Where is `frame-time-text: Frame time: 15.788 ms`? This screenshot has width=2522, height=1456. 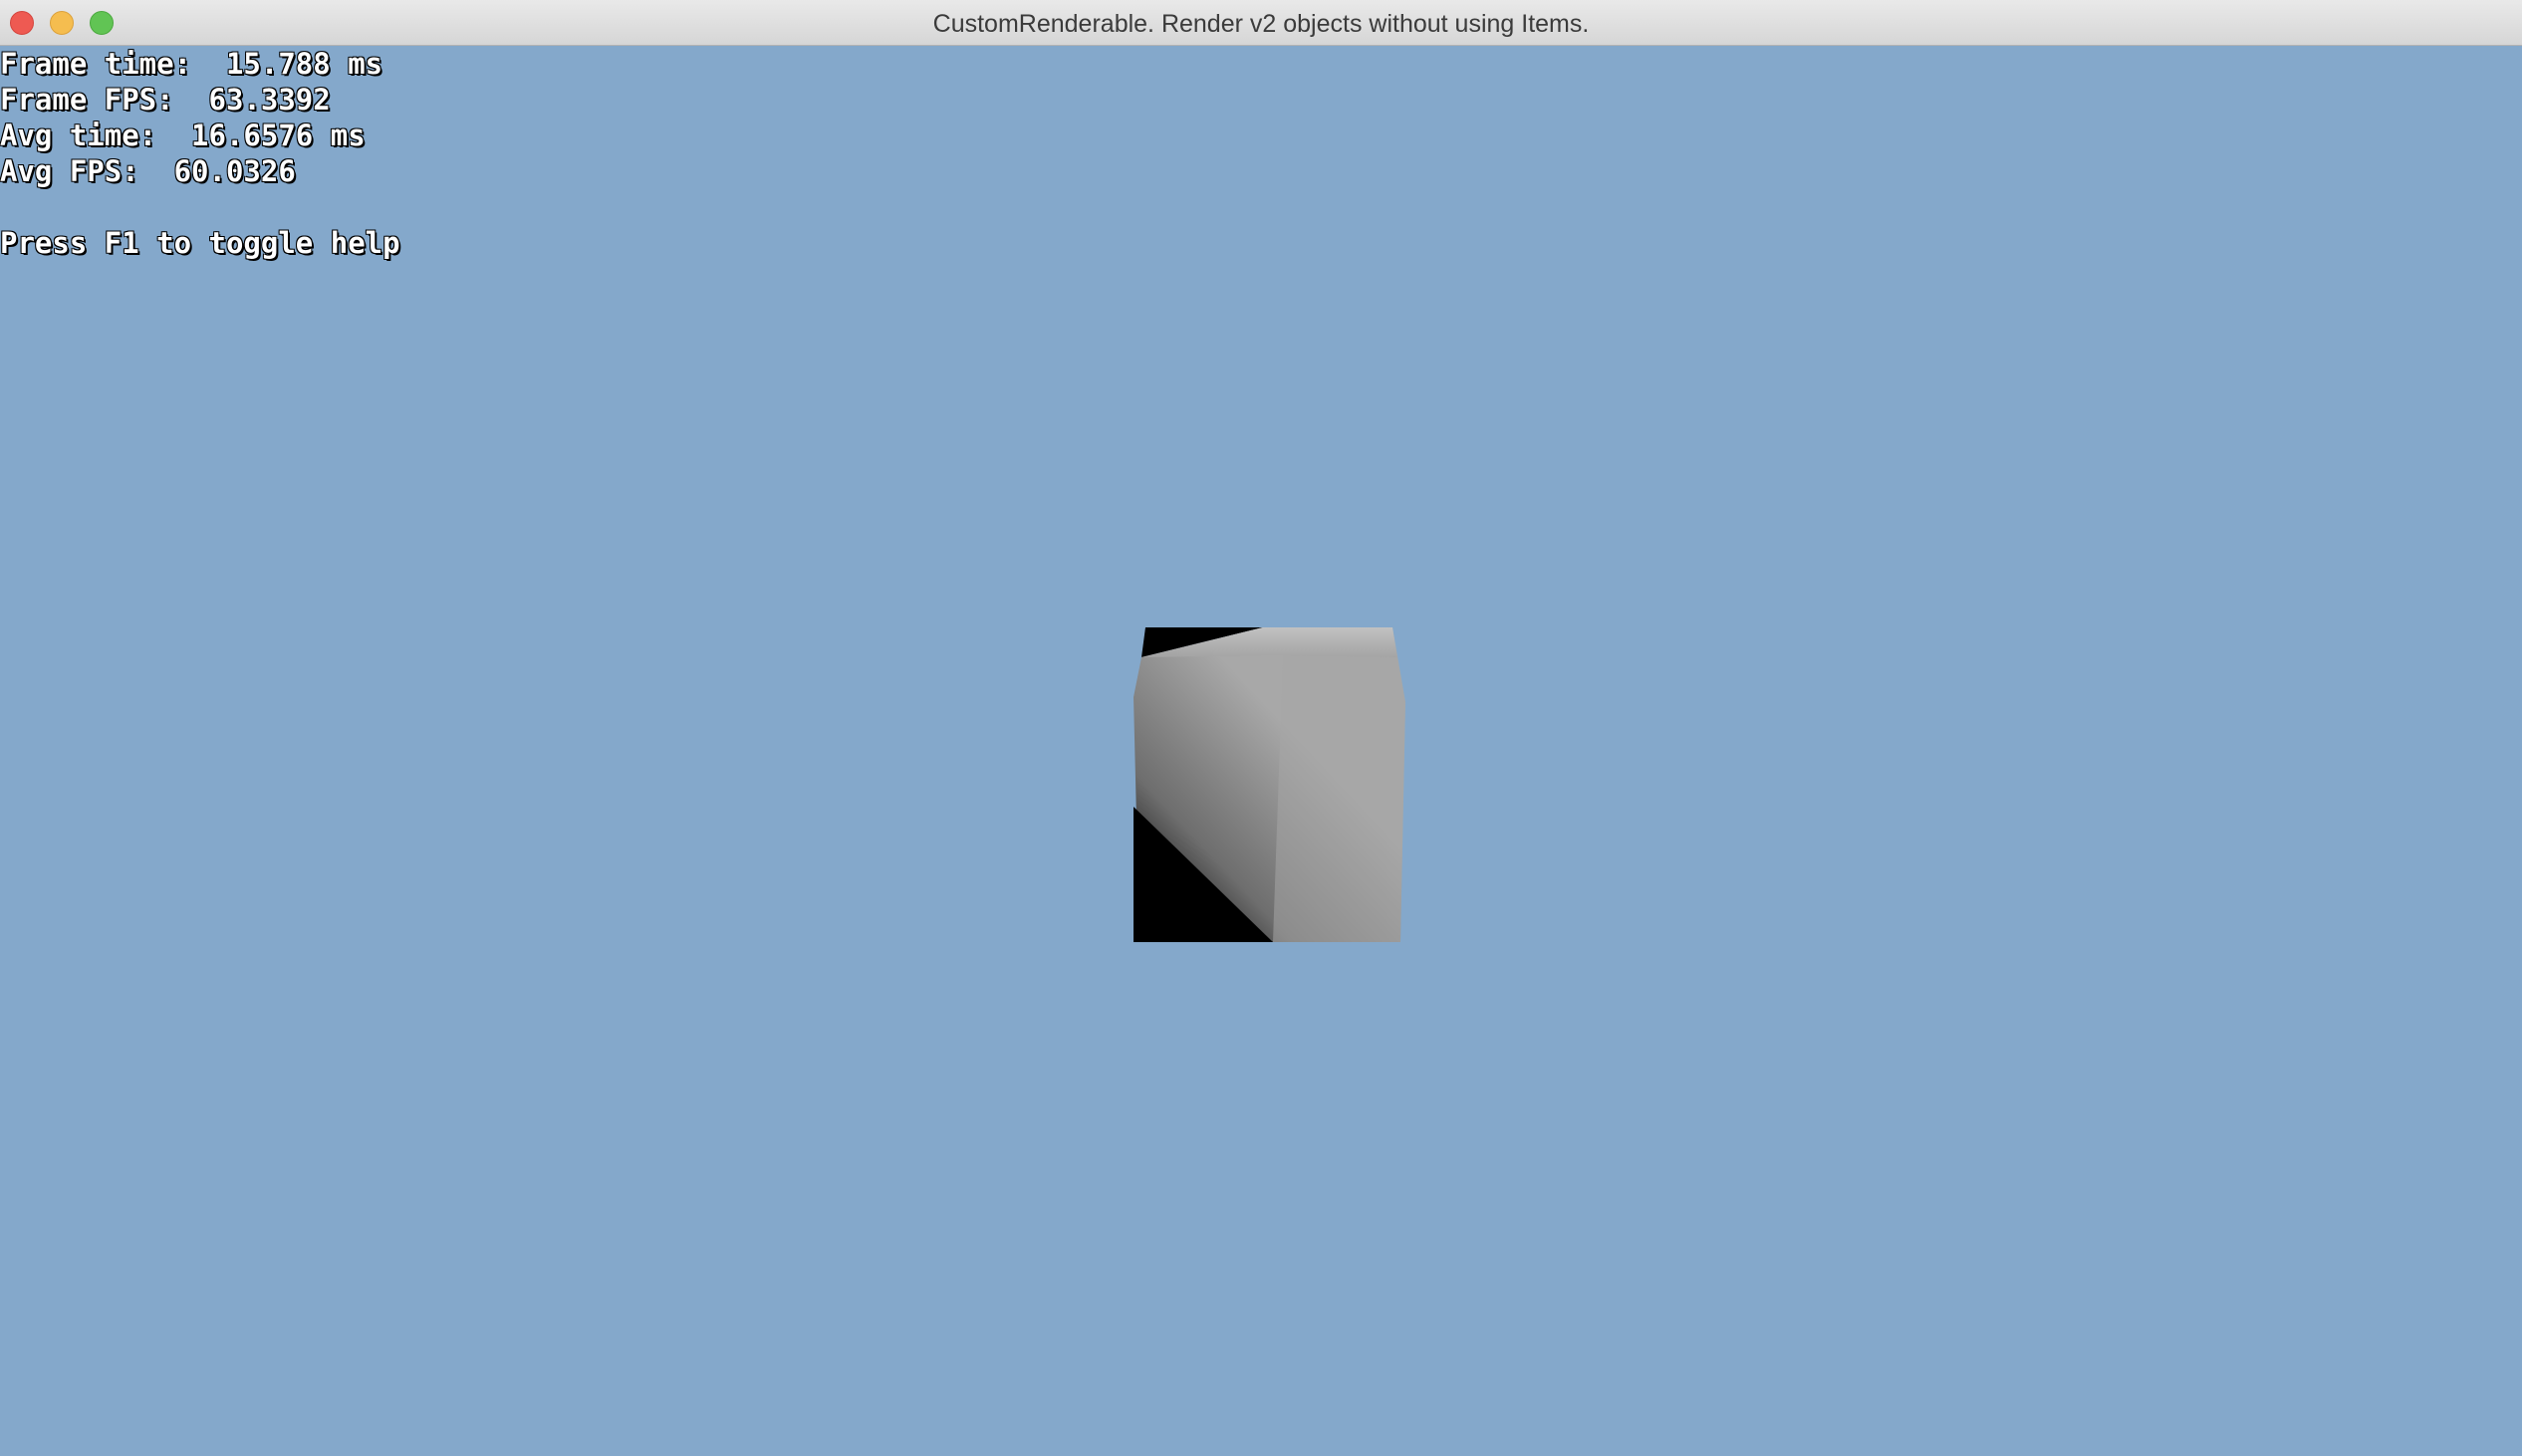 frame-time-text: Frame time: 15.788 ms is located at coordinates (191, 64).